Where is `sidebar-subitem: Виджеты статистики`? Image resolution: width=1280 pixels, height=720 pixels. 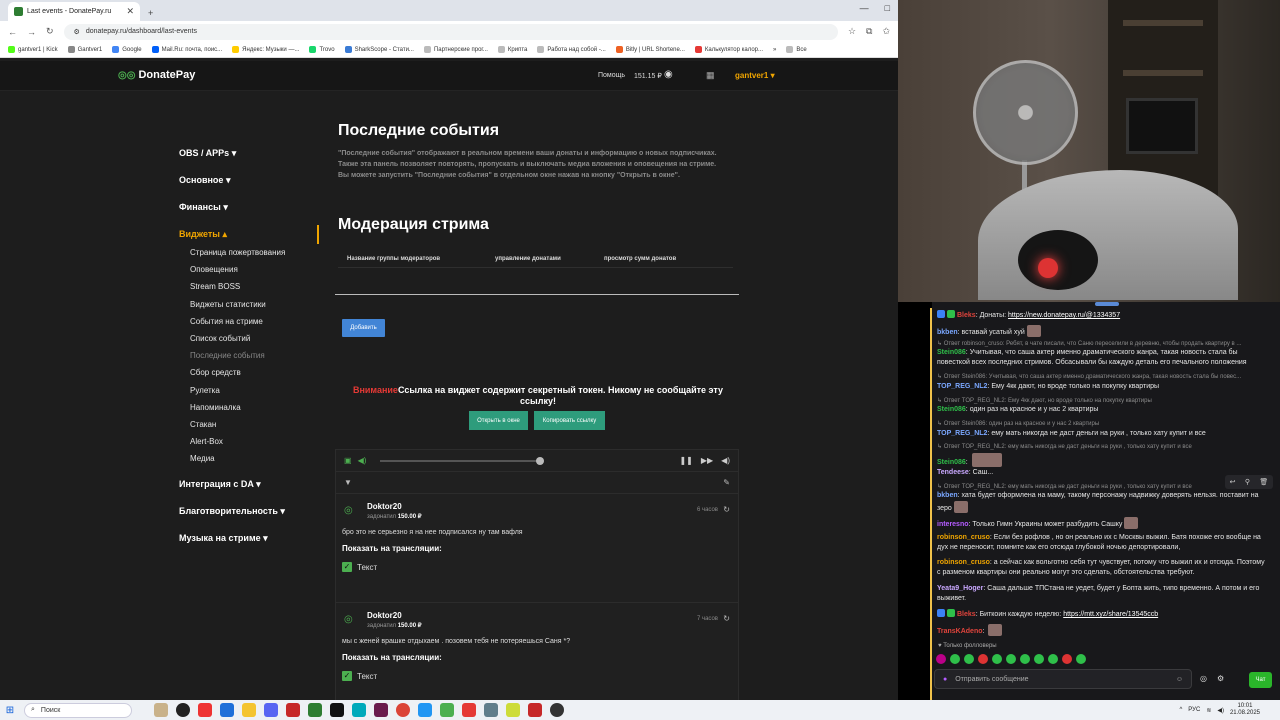
sidebar-subitem: Виджеты статистики is located at coordinates (249, 304).